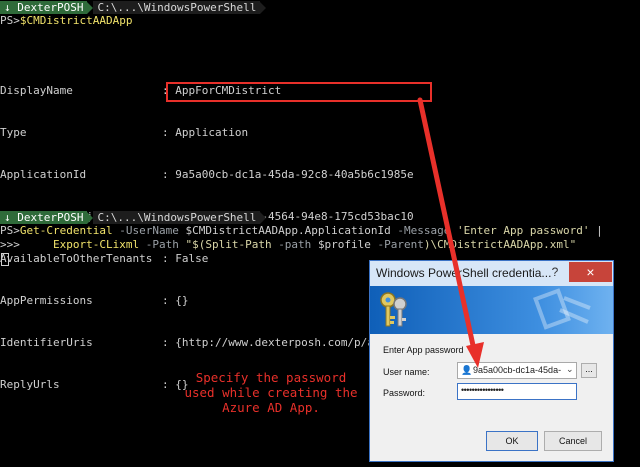  Describe the element at coordinates (447, 225) in the screenshot. I see `arrow-shaft` at that location.